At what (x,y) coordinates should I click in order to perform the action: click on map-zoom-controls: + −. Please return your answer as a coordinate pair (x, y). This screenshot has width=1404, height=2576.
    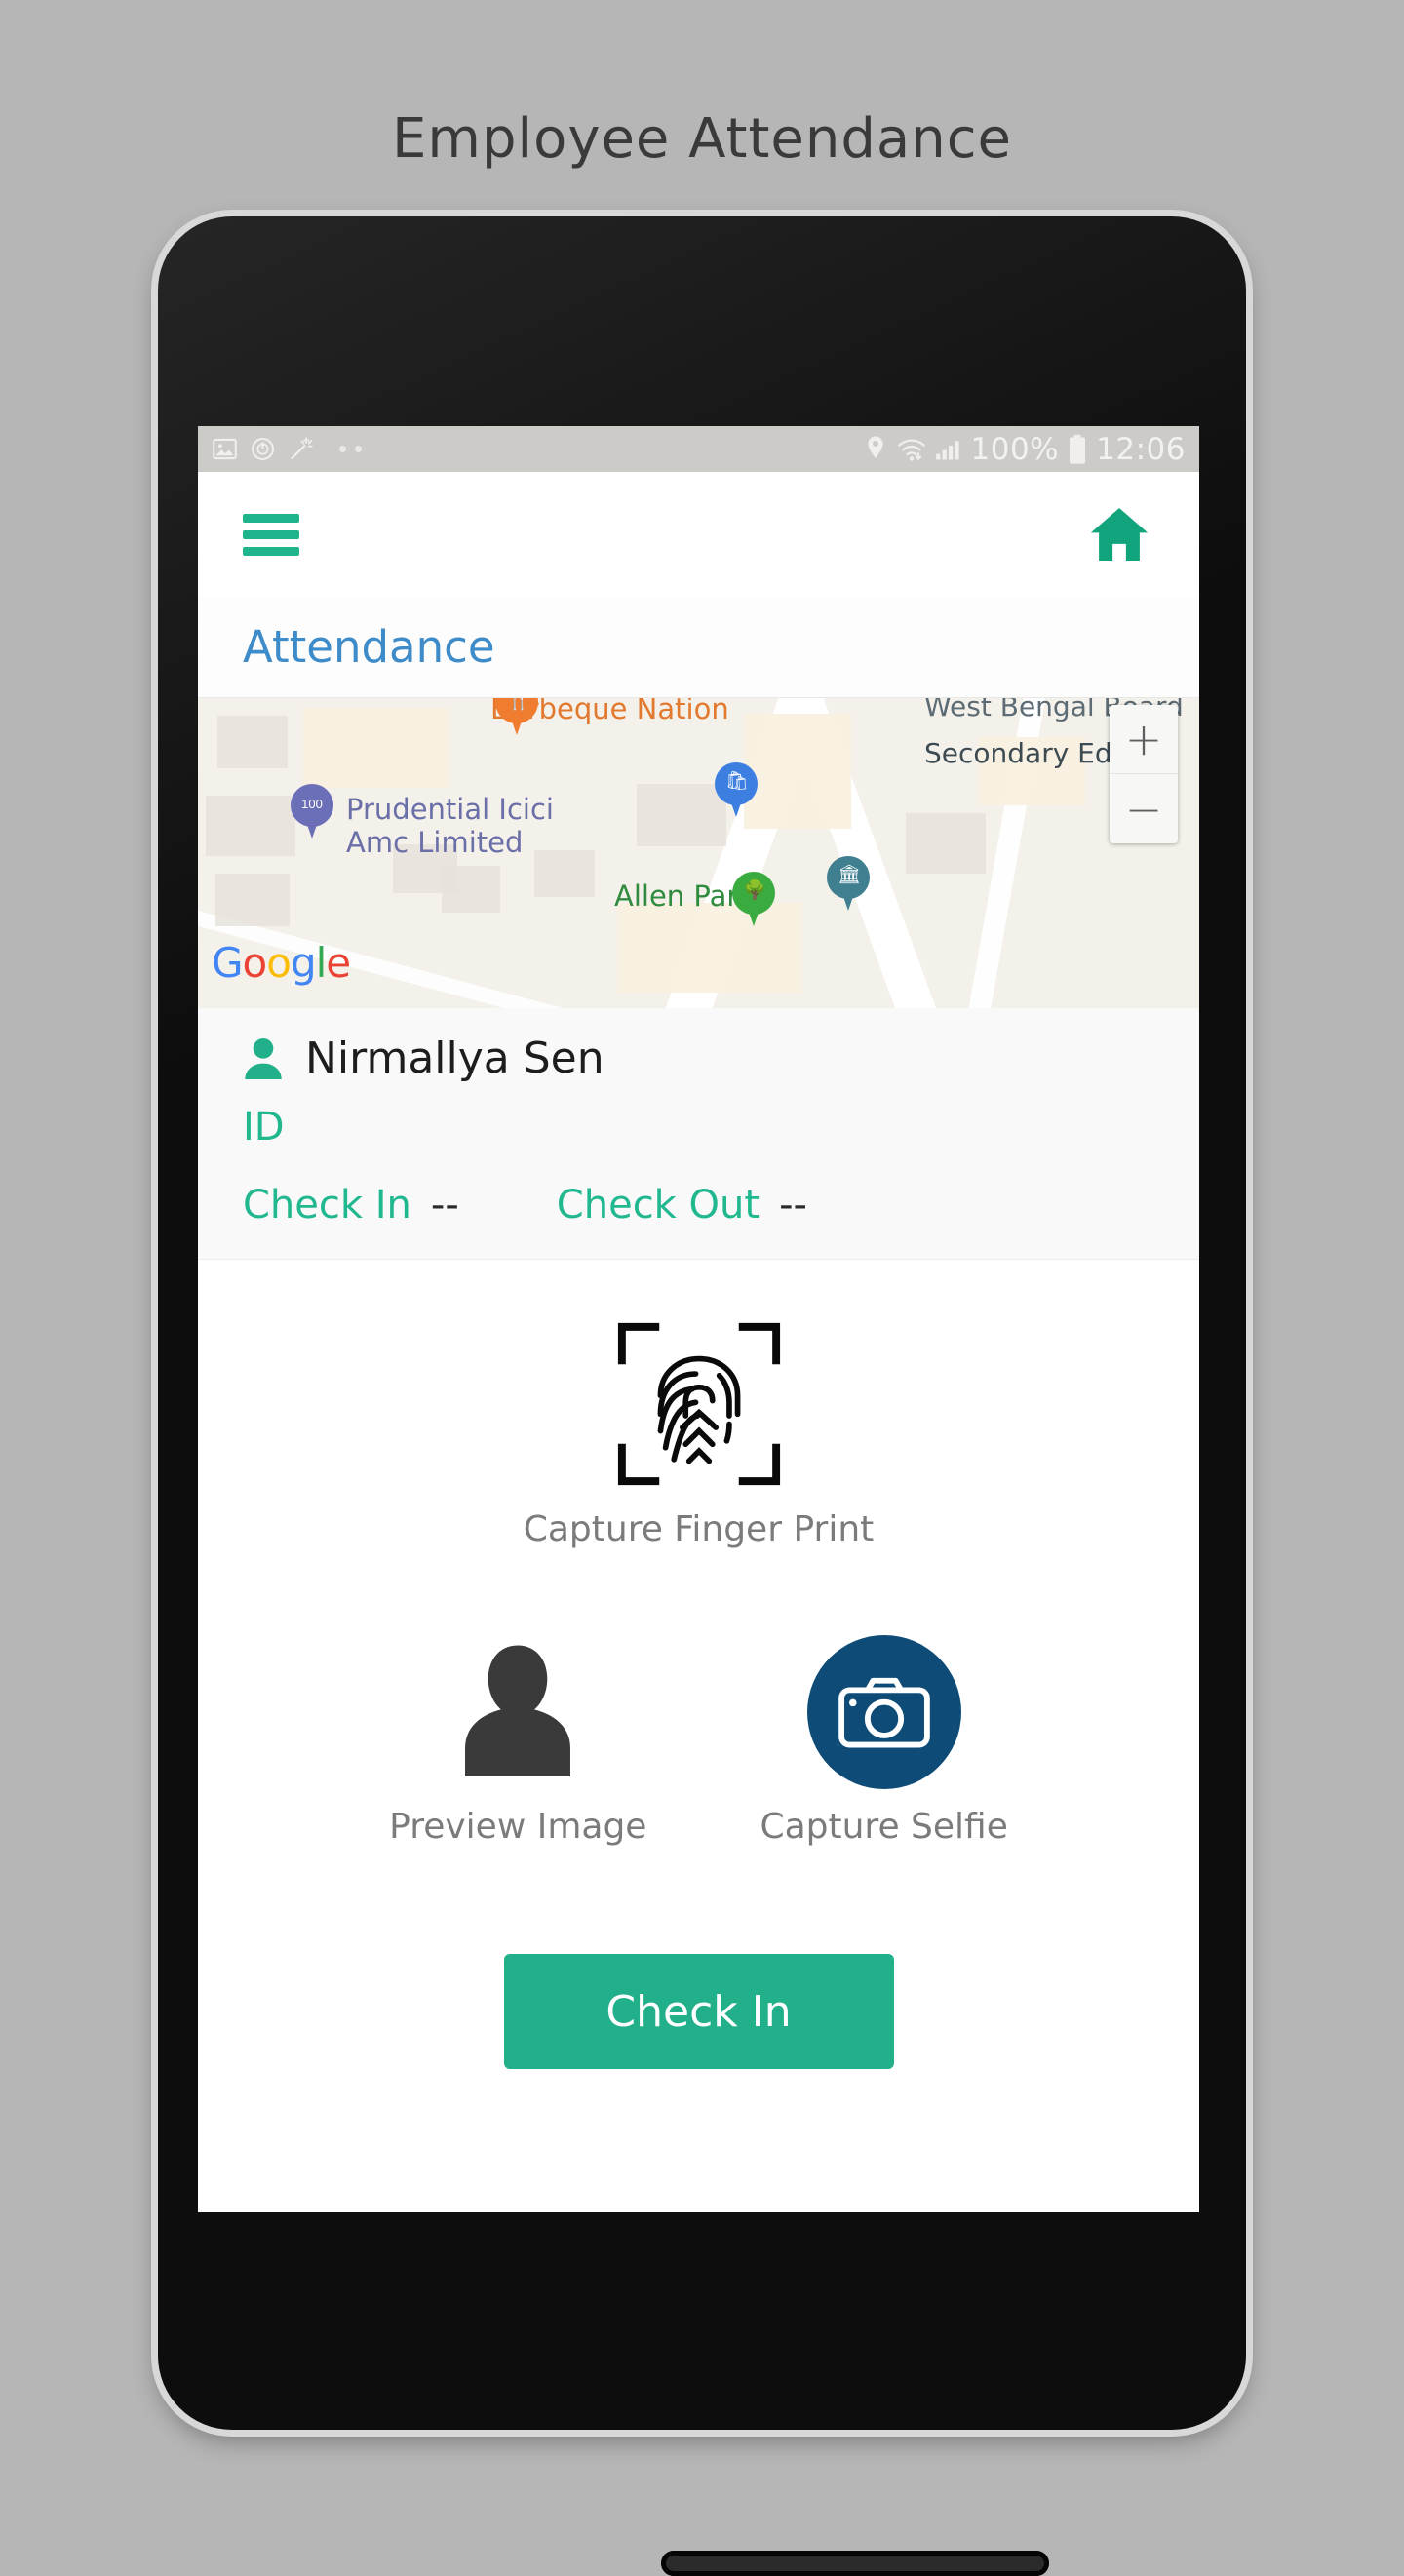
    Looking at the image, I should click on (1144, 774).